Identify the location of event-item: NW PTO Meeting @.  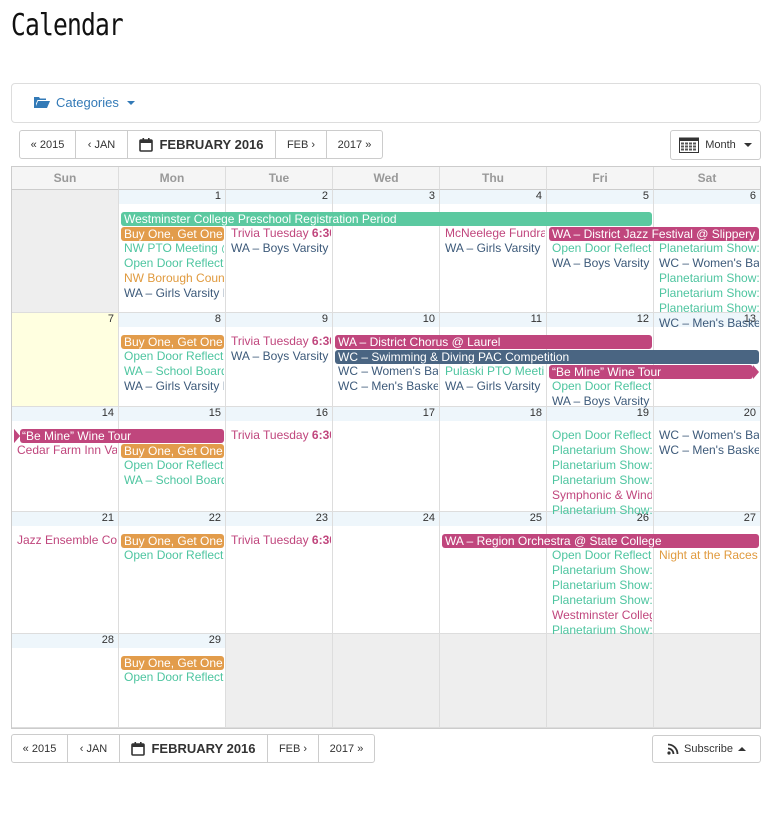
(172, 248).